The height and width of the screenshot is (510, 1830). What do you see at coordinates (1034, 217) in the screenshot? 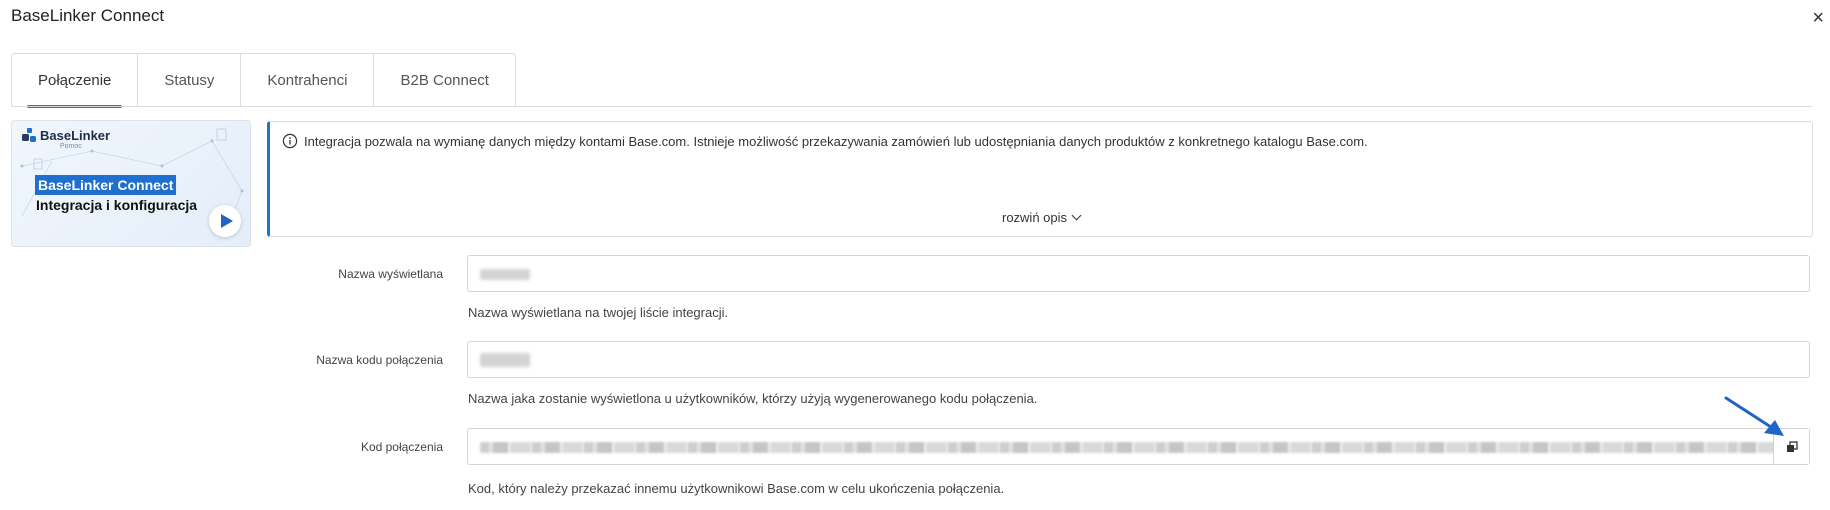
I see `expand-description-label: rozwiń opis` at bounding box center [1034, 217].